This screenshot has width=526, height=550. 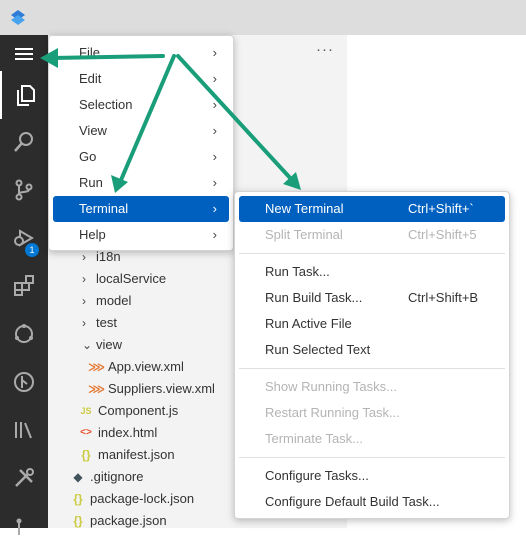 What do you see at coordinates (24, 190) in the screenshot?
I see `source-control-icon` at bounding box center [24, 190].